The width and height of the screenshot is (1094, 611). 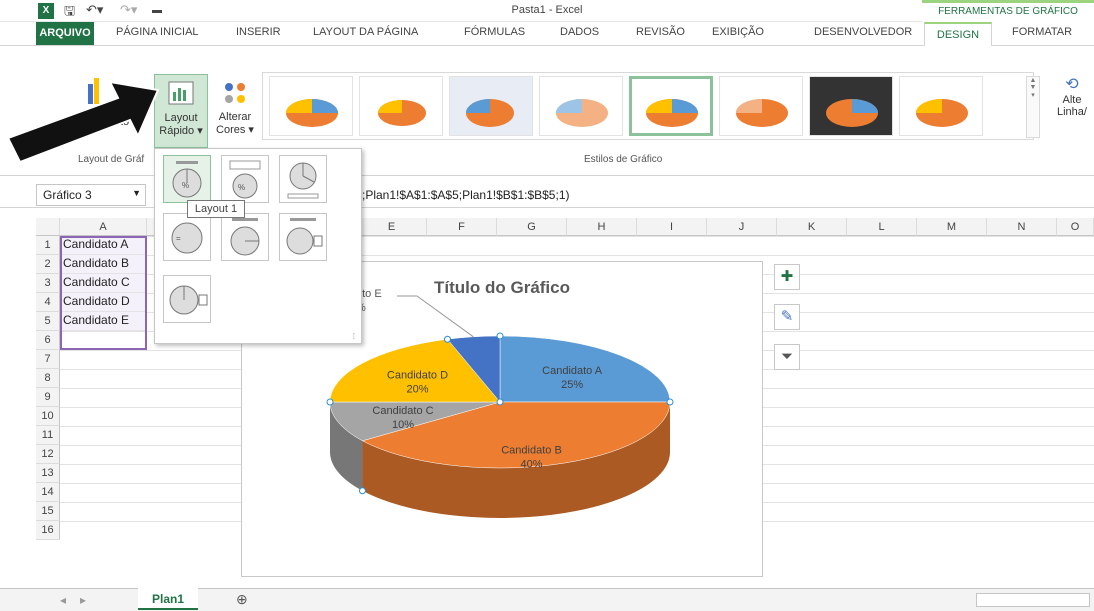 I want to click on switch-row-column-button: ⟲ Alte Linha/, so click(x=1072, y=96).